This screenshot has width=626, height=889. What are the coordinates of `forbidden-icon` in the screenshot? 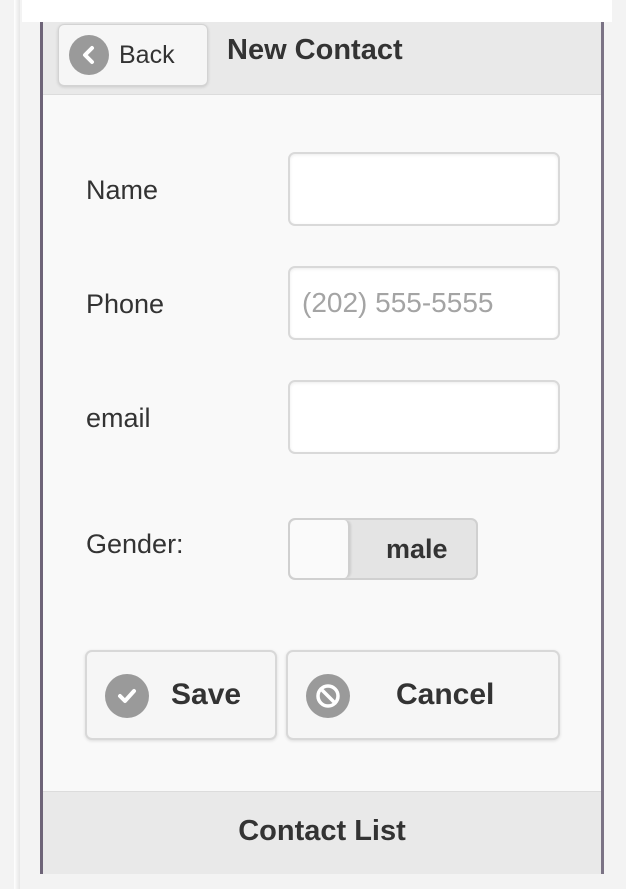 It's located at (328, 696).